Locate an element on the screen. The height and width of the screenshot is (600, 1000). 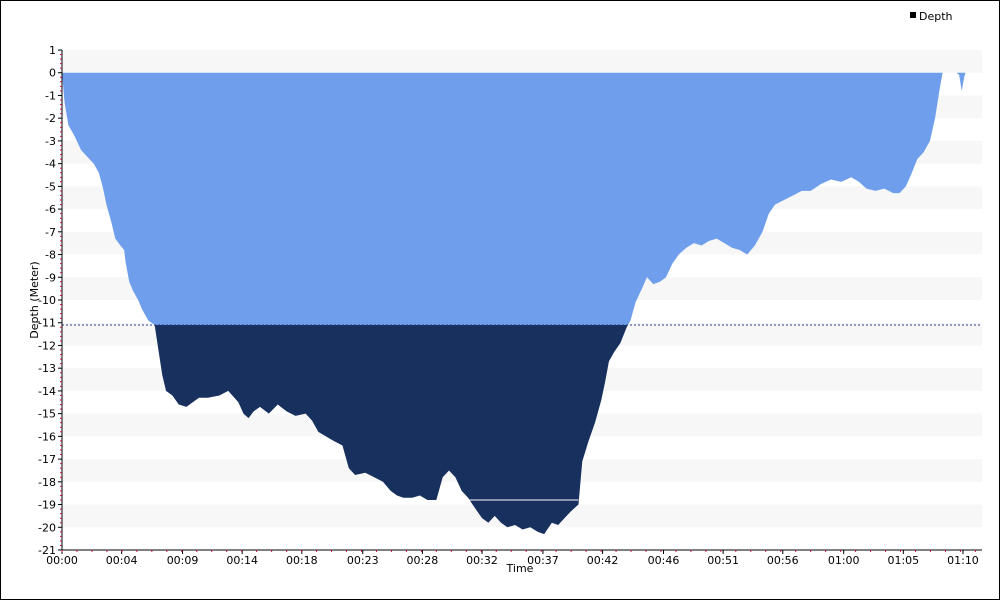
y-tick-label: -2 is located at coordinates (50, 118).